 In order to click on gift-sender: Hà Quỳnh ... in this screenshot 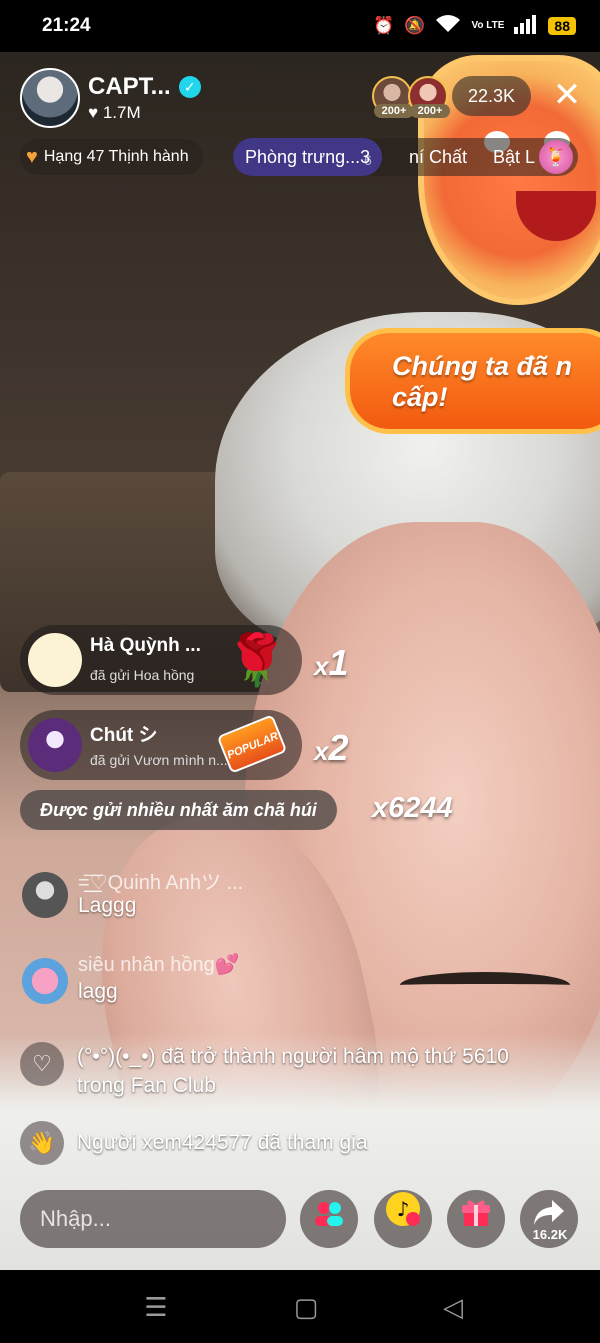, I will do `click(145, 645)`.